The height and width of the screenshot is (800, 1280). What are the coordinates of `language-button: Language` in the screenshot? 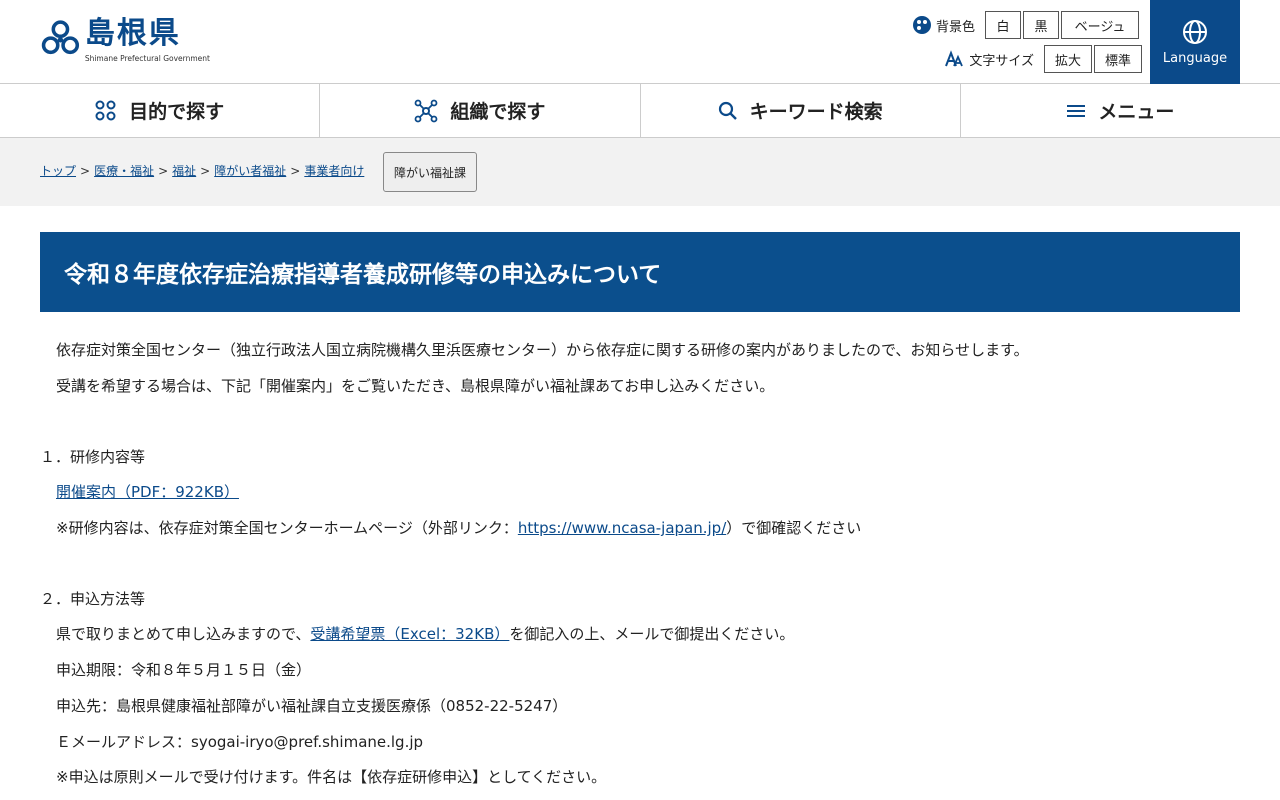 It's located at (1195, 42).